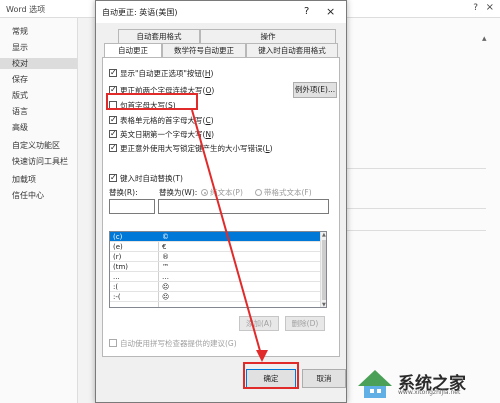  I want to click on option-caps-lock: 更正意外使用大写锁定键产生的大小写错误(L), so click(191, 148).